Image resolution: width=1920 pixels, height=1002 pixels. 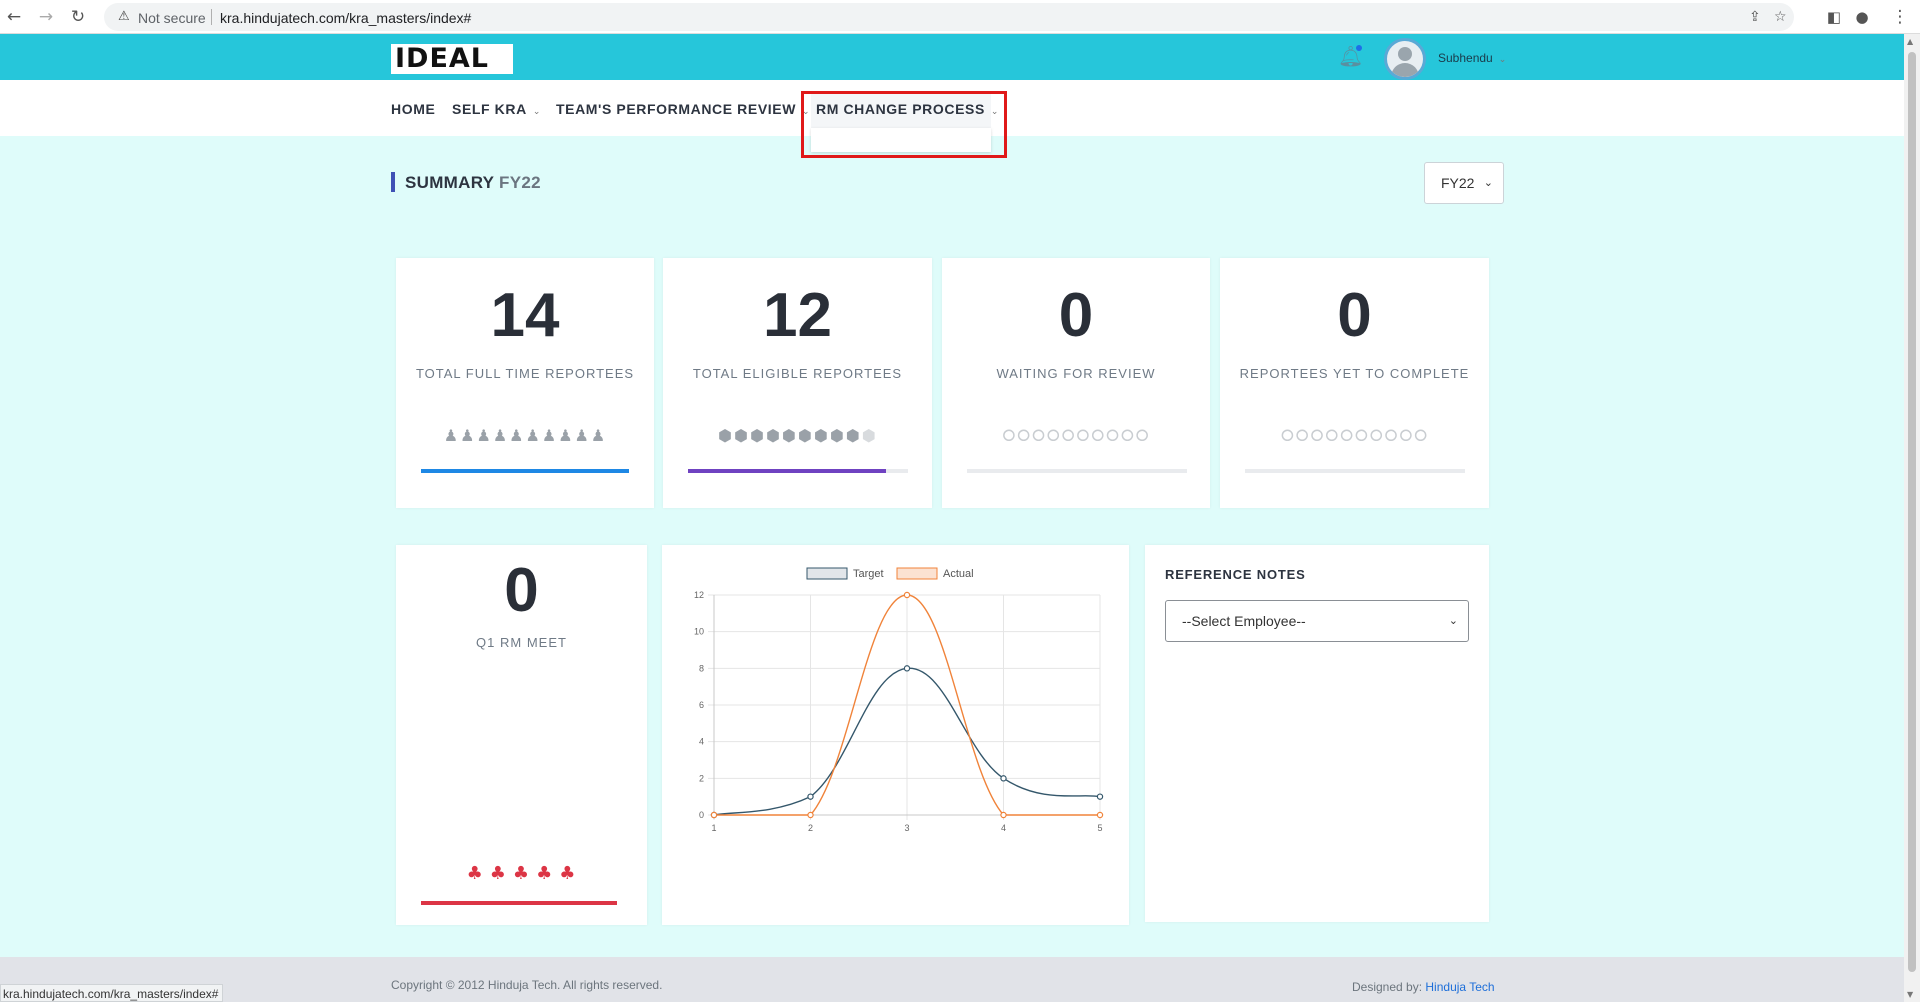 I want to click on highlight-annotation, so click(x=904, y=124).